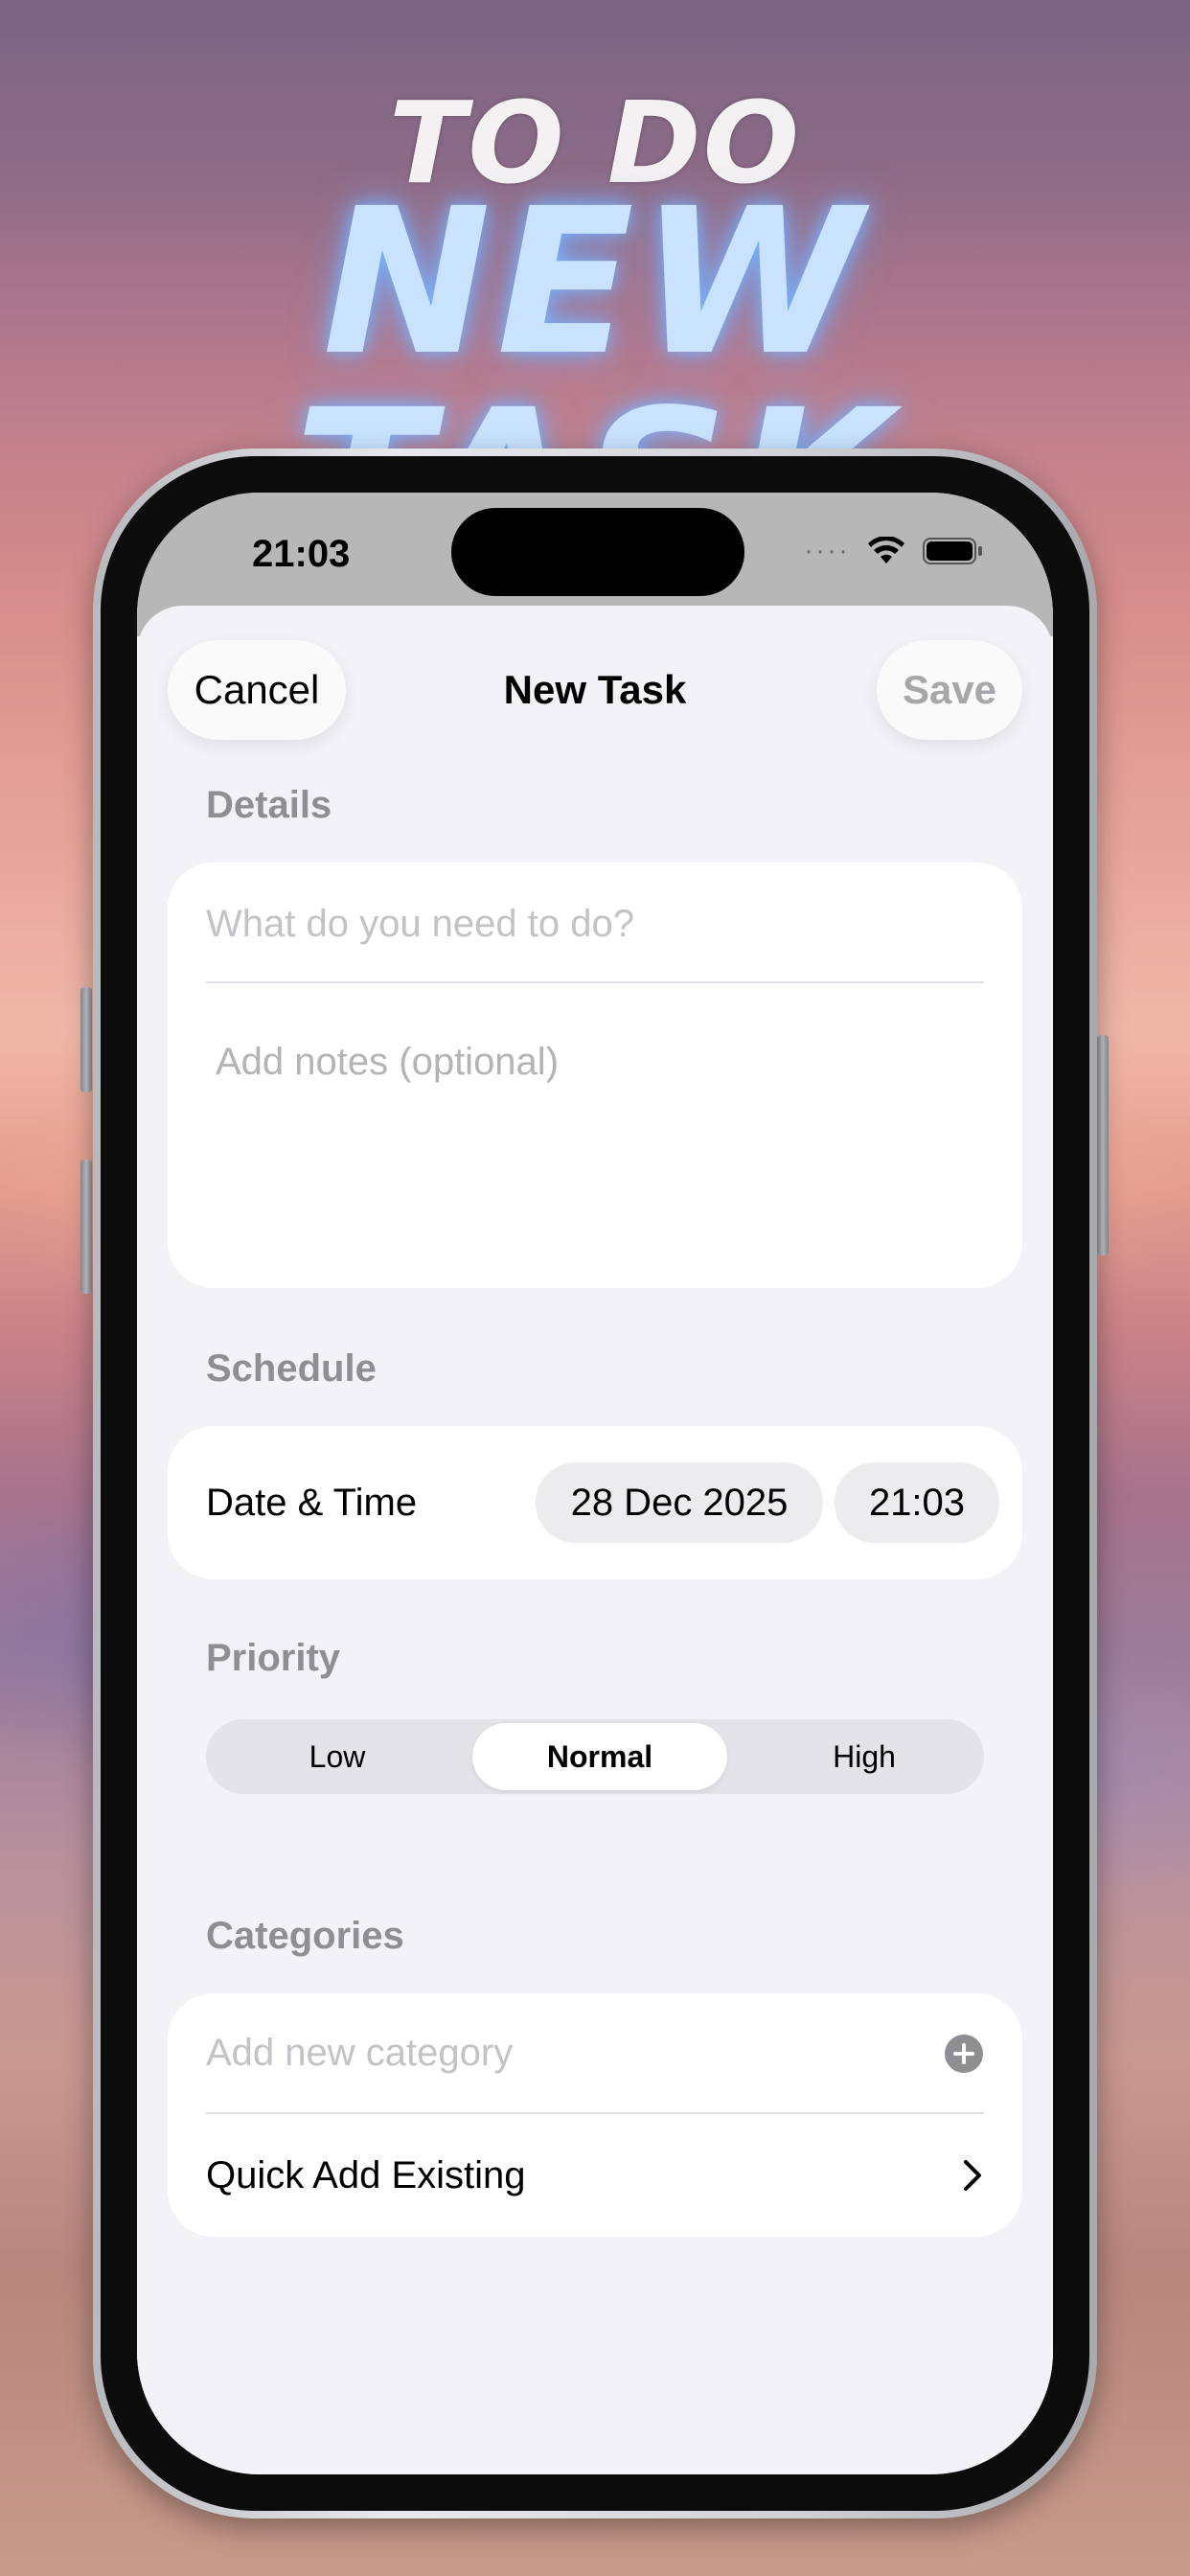  I want to click on categories-card: Add new category Quick Add Existing, so click(595, 2115).